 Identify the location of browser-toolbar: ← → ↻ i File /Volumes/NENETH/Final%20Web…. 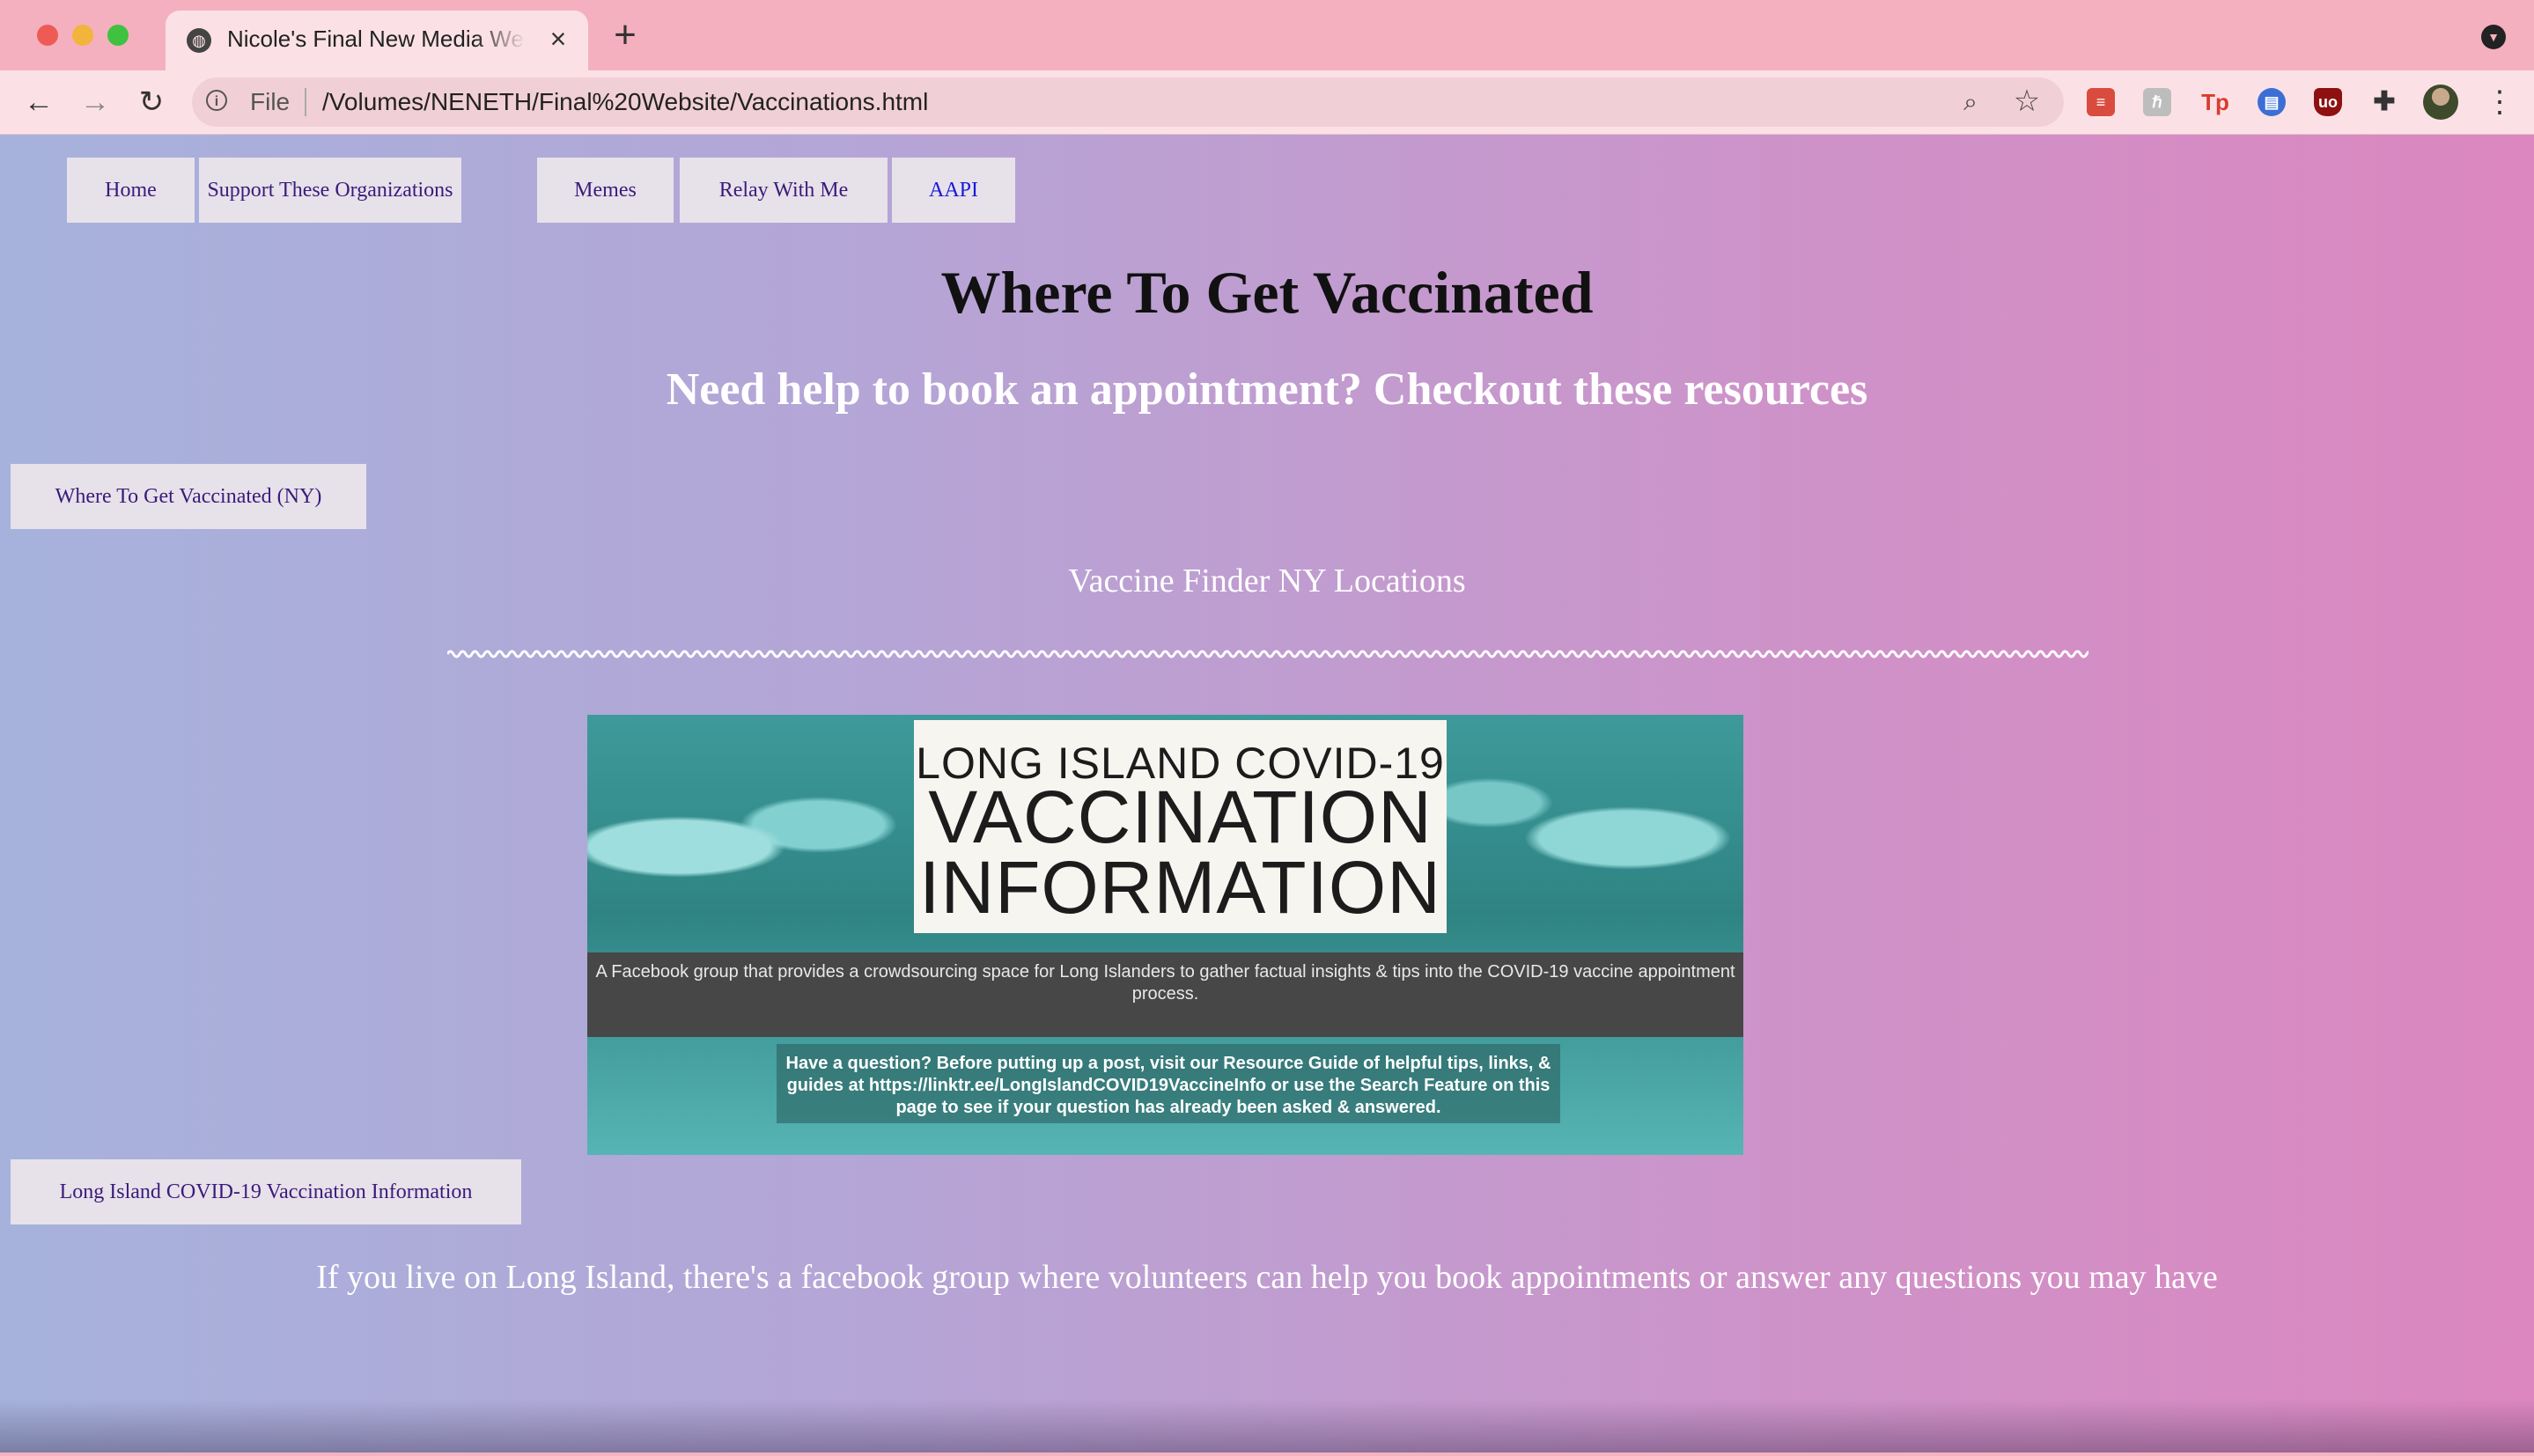
(1267, 102).